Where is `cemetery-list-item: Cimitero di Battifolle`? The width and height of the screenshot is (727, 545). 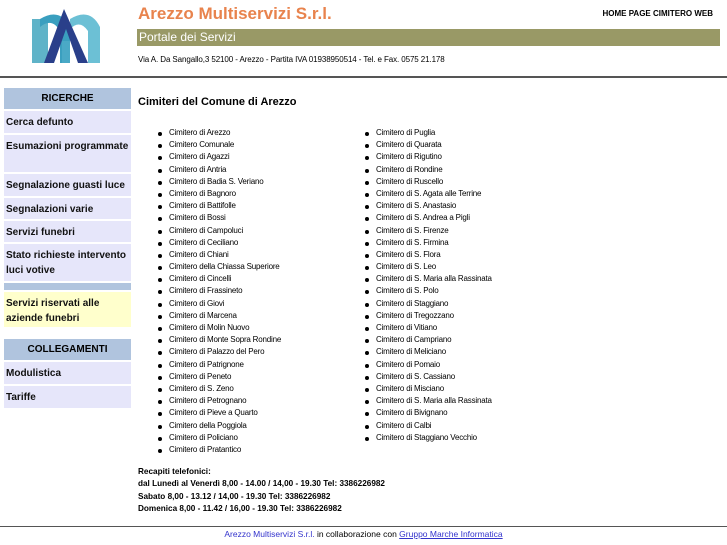 cemetery-list-item: Cimitero di Battifolle is located at coordinates (219, 206).